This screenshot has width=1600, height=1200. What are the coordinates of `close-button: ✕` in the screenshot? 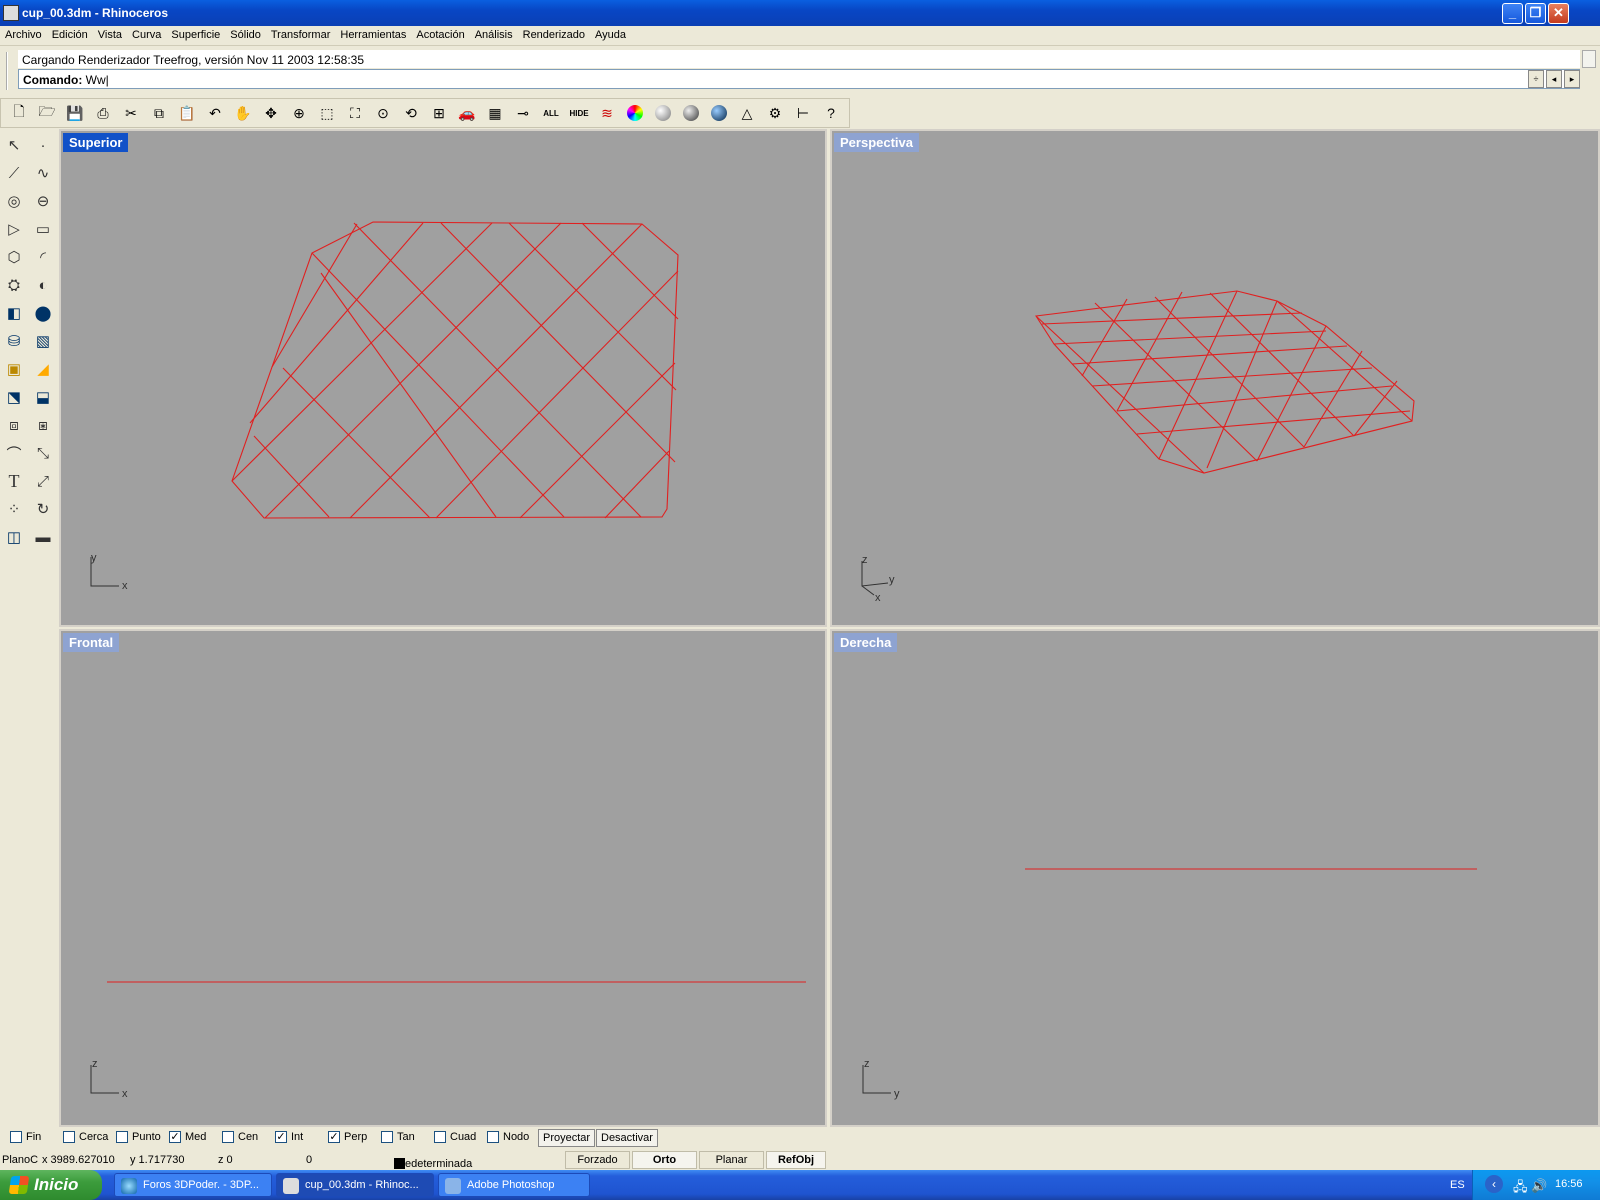 It's located at (1558, 13).